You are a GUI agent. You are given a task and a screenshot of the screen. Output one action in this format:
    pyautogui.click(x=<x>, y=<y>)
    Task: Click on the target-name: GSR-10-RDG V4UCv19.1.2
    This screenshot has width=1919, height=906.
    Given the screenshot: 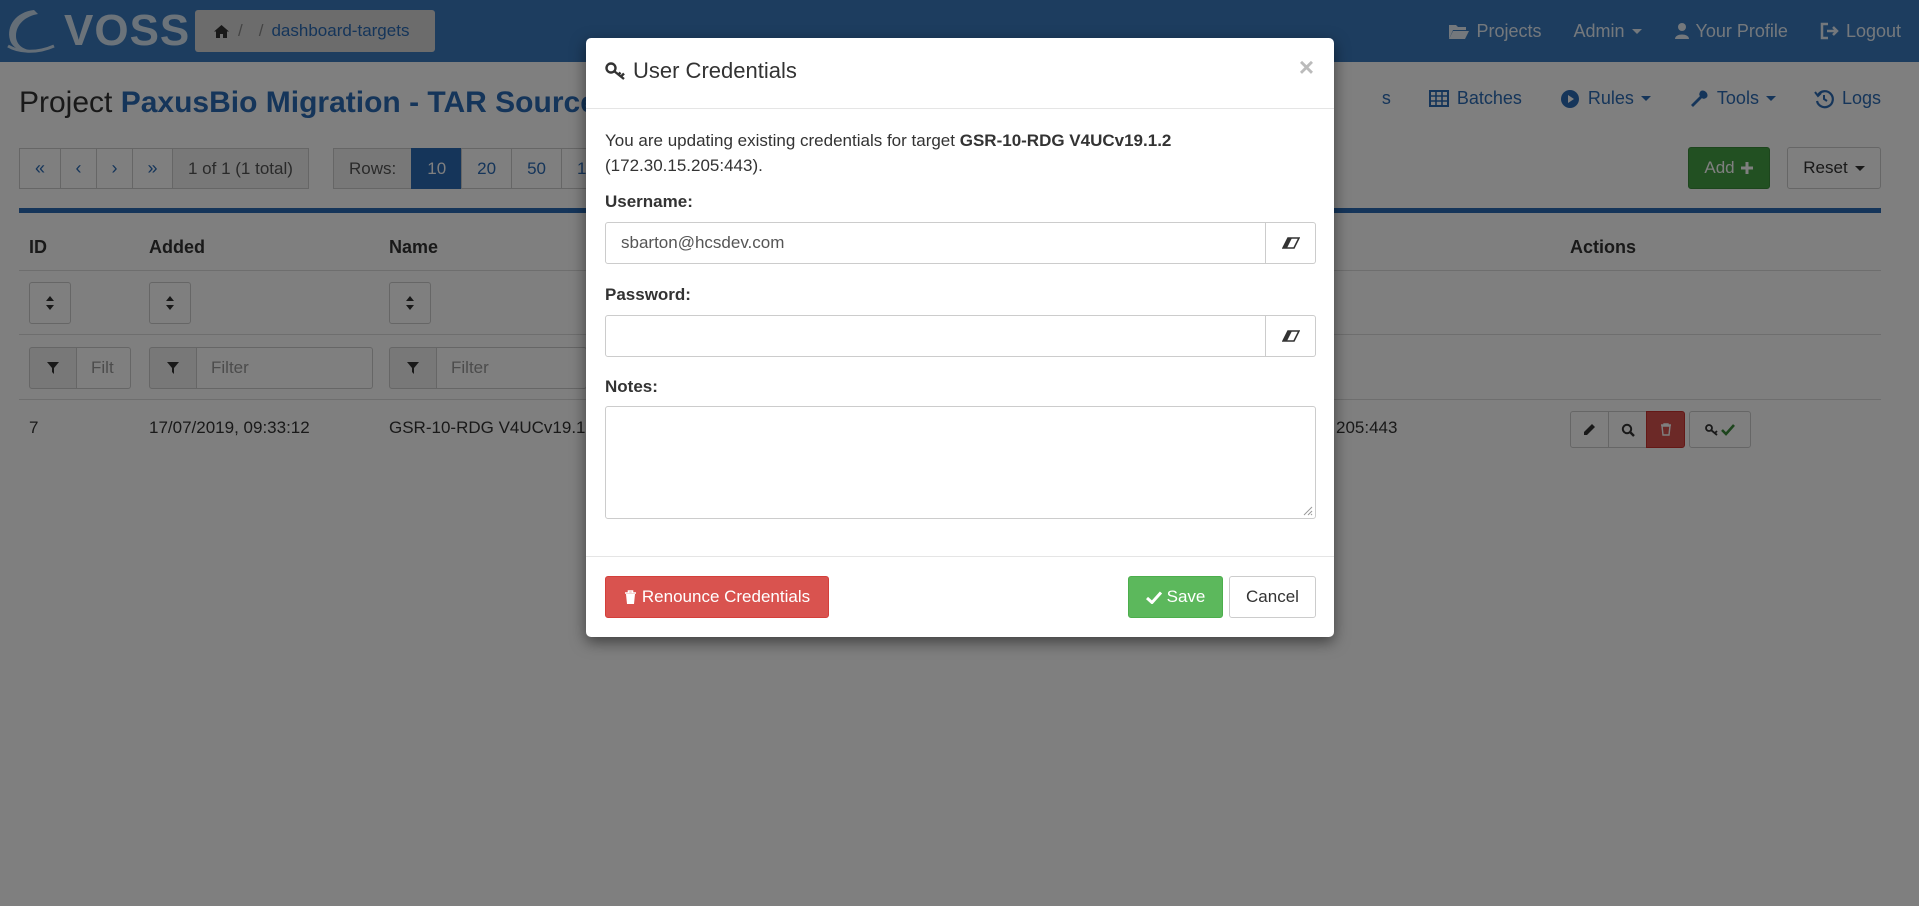 What is the action you would take?
    pyautogui.click(x=1065, y=140)
    